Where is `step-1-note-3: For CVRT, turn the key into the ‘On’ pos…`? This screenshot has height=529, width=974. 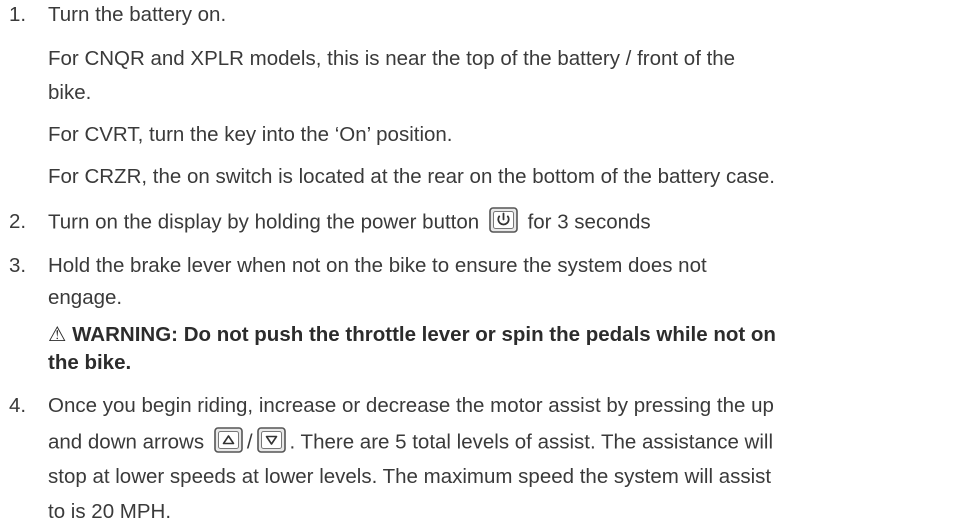
step-1-note-3: For CVRT, turn the key into the ‘On’ pos… is located at coordinates (250, 134).